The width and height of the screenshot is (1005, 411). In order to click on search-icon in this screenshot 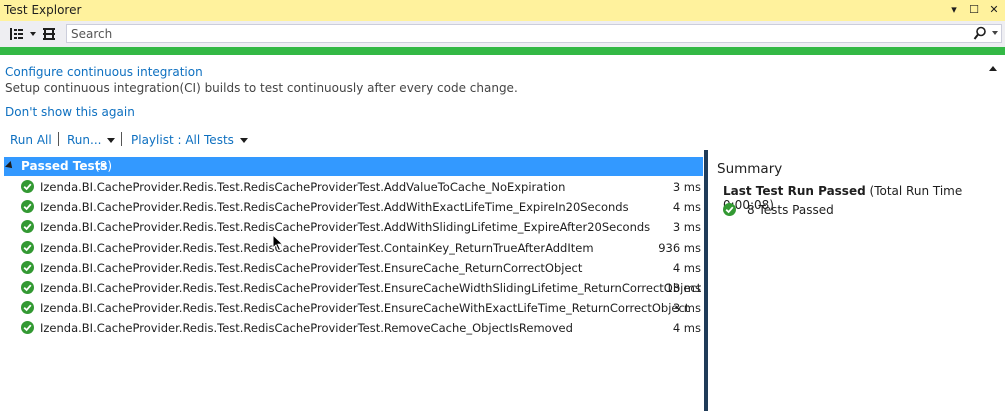, I will do `click(980, 33)`.